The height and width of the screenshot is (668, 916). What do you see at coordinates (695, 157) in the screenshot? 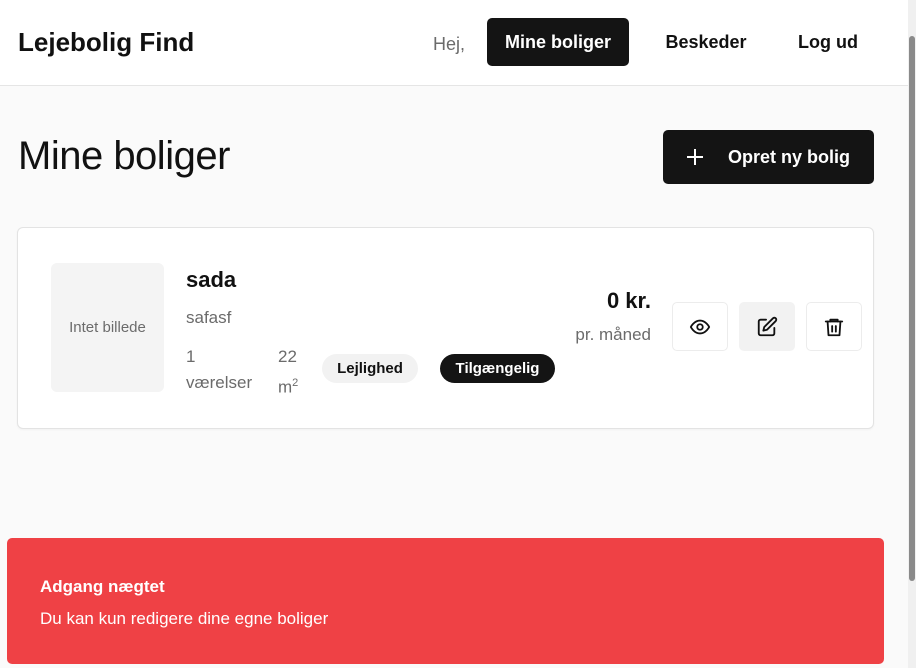
I see `plus-icon` at bounding box center [695, 157].